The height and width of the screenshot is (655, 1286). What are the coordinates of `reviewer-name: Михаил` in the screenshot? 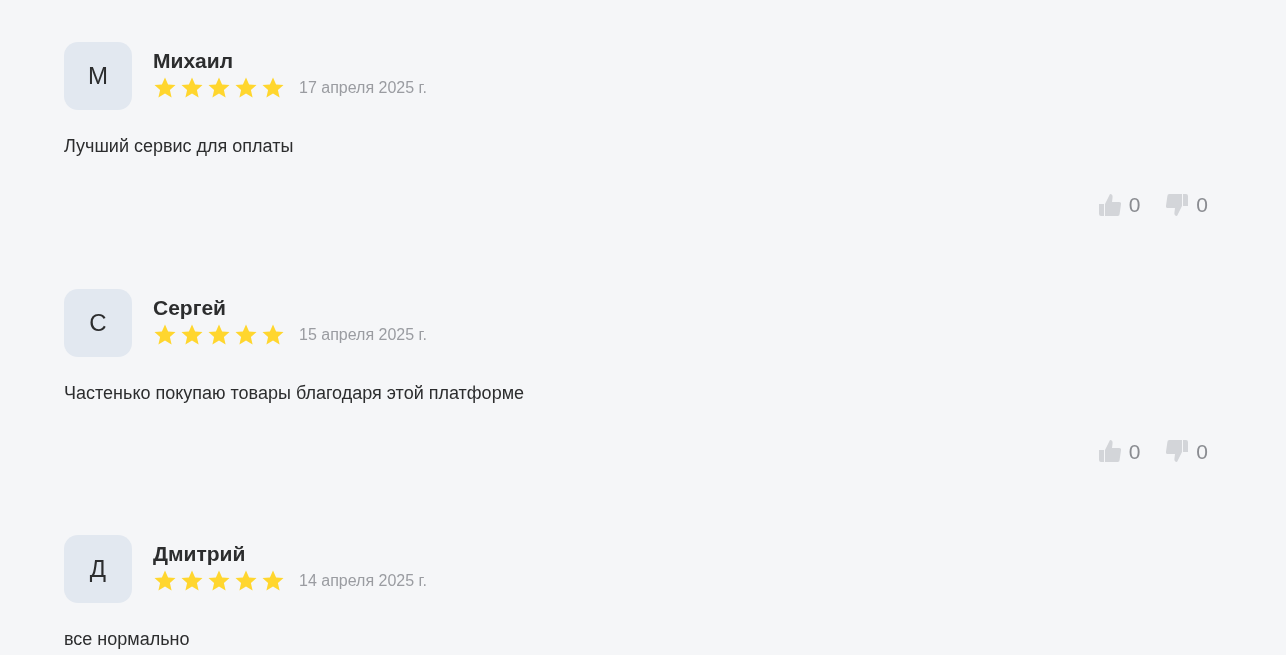 It's located at (193, 61).